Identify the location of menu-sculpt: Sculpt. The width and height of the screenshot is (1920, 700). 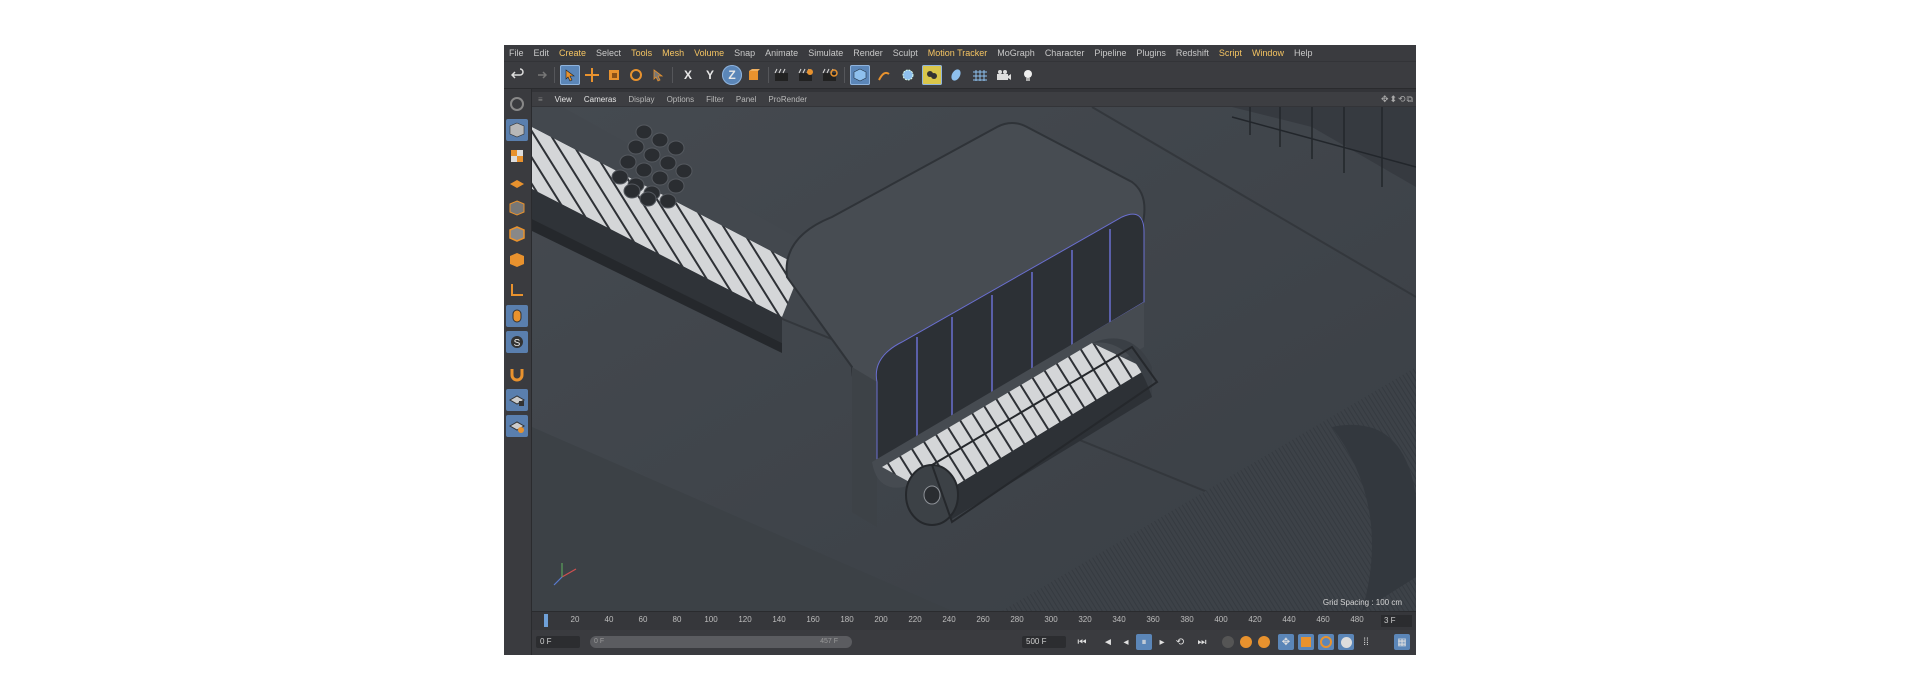
(905, 53).